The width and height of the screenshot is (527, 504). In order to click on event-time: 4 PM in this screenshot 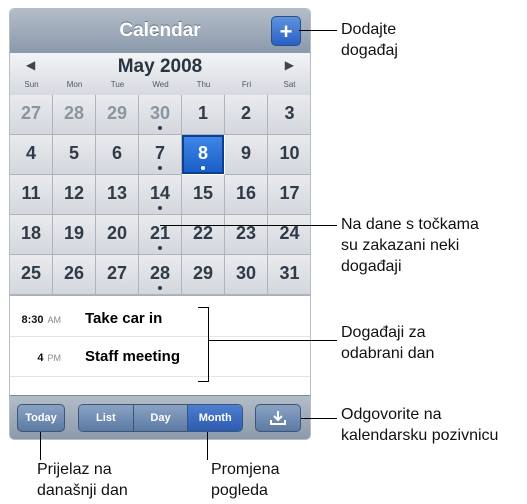, I will do `click(49, 358)`.